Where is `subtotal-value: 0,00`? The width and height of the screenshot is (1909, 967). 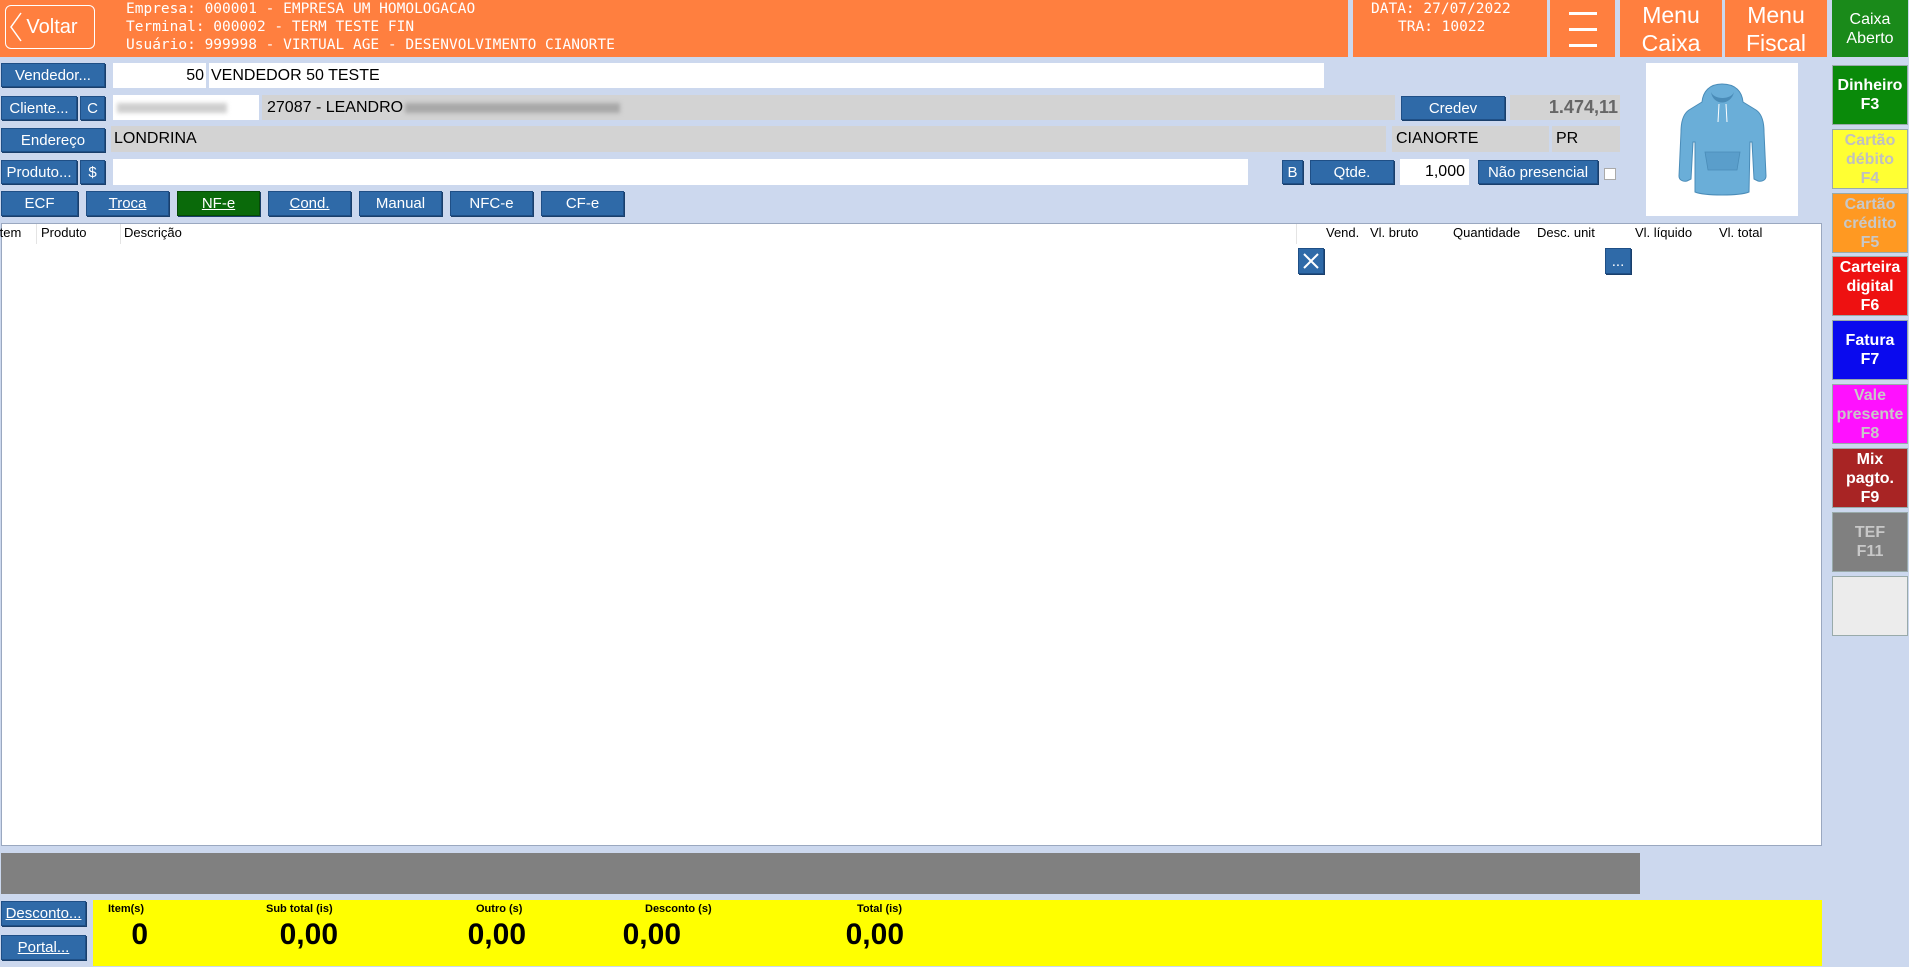 subtotal-value: 0,00 is located at coordinates (308, 934).